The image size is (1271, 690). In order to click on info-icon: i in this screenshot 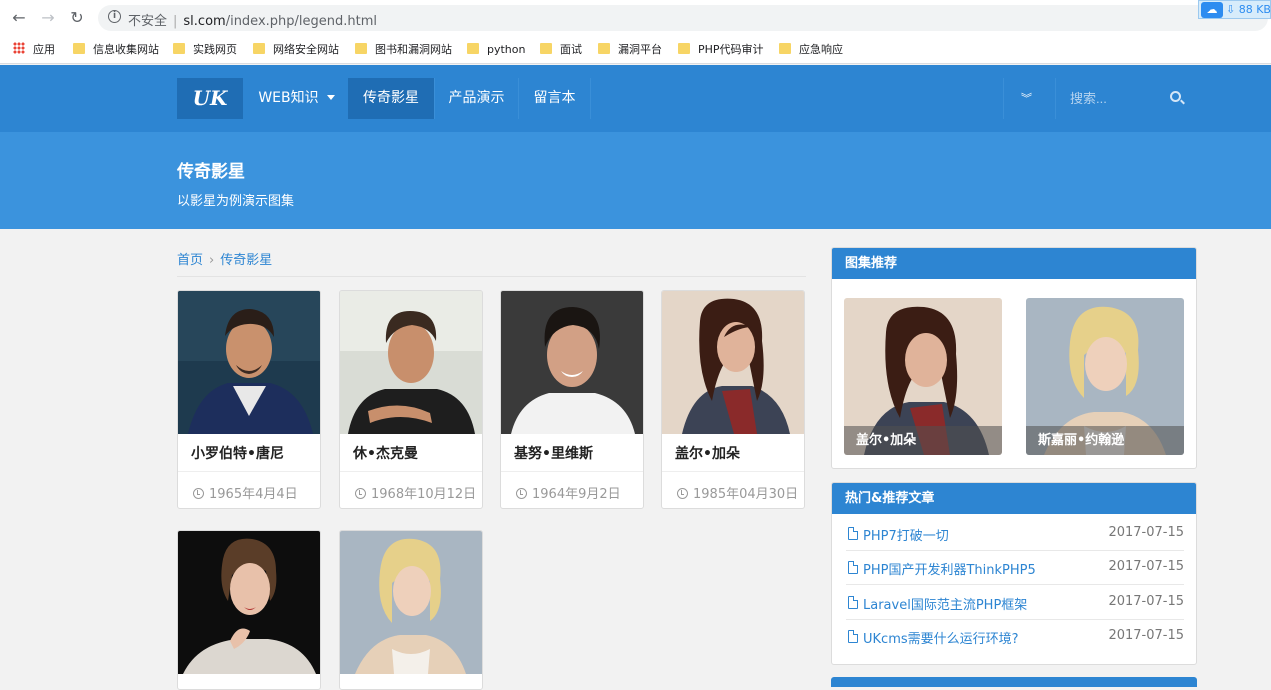, I will do `click(114, 16)`.